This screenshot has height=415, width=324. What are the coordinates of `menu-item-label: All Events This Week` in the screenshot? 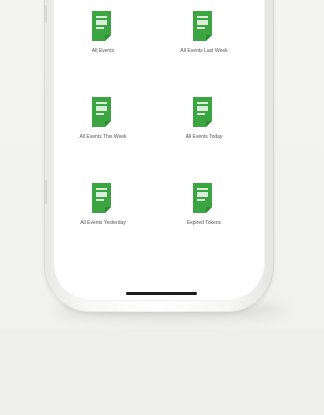 It's located at (103, 137).